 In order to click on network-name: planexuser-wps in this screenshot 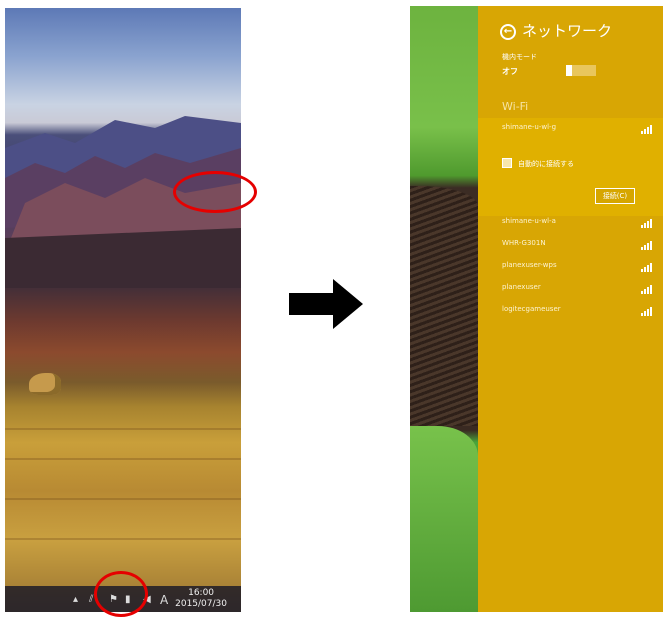, I will do `click(529, 265)`.